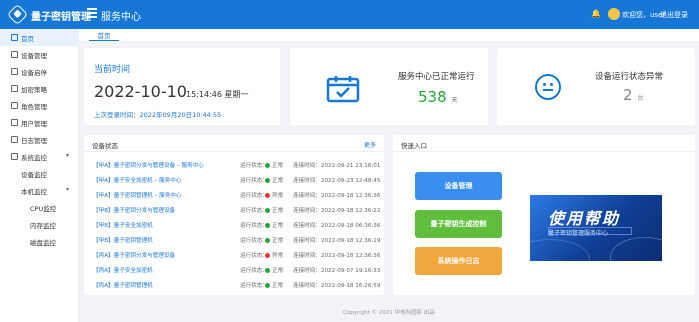  I want to click on home-icon, so click(14, 37).